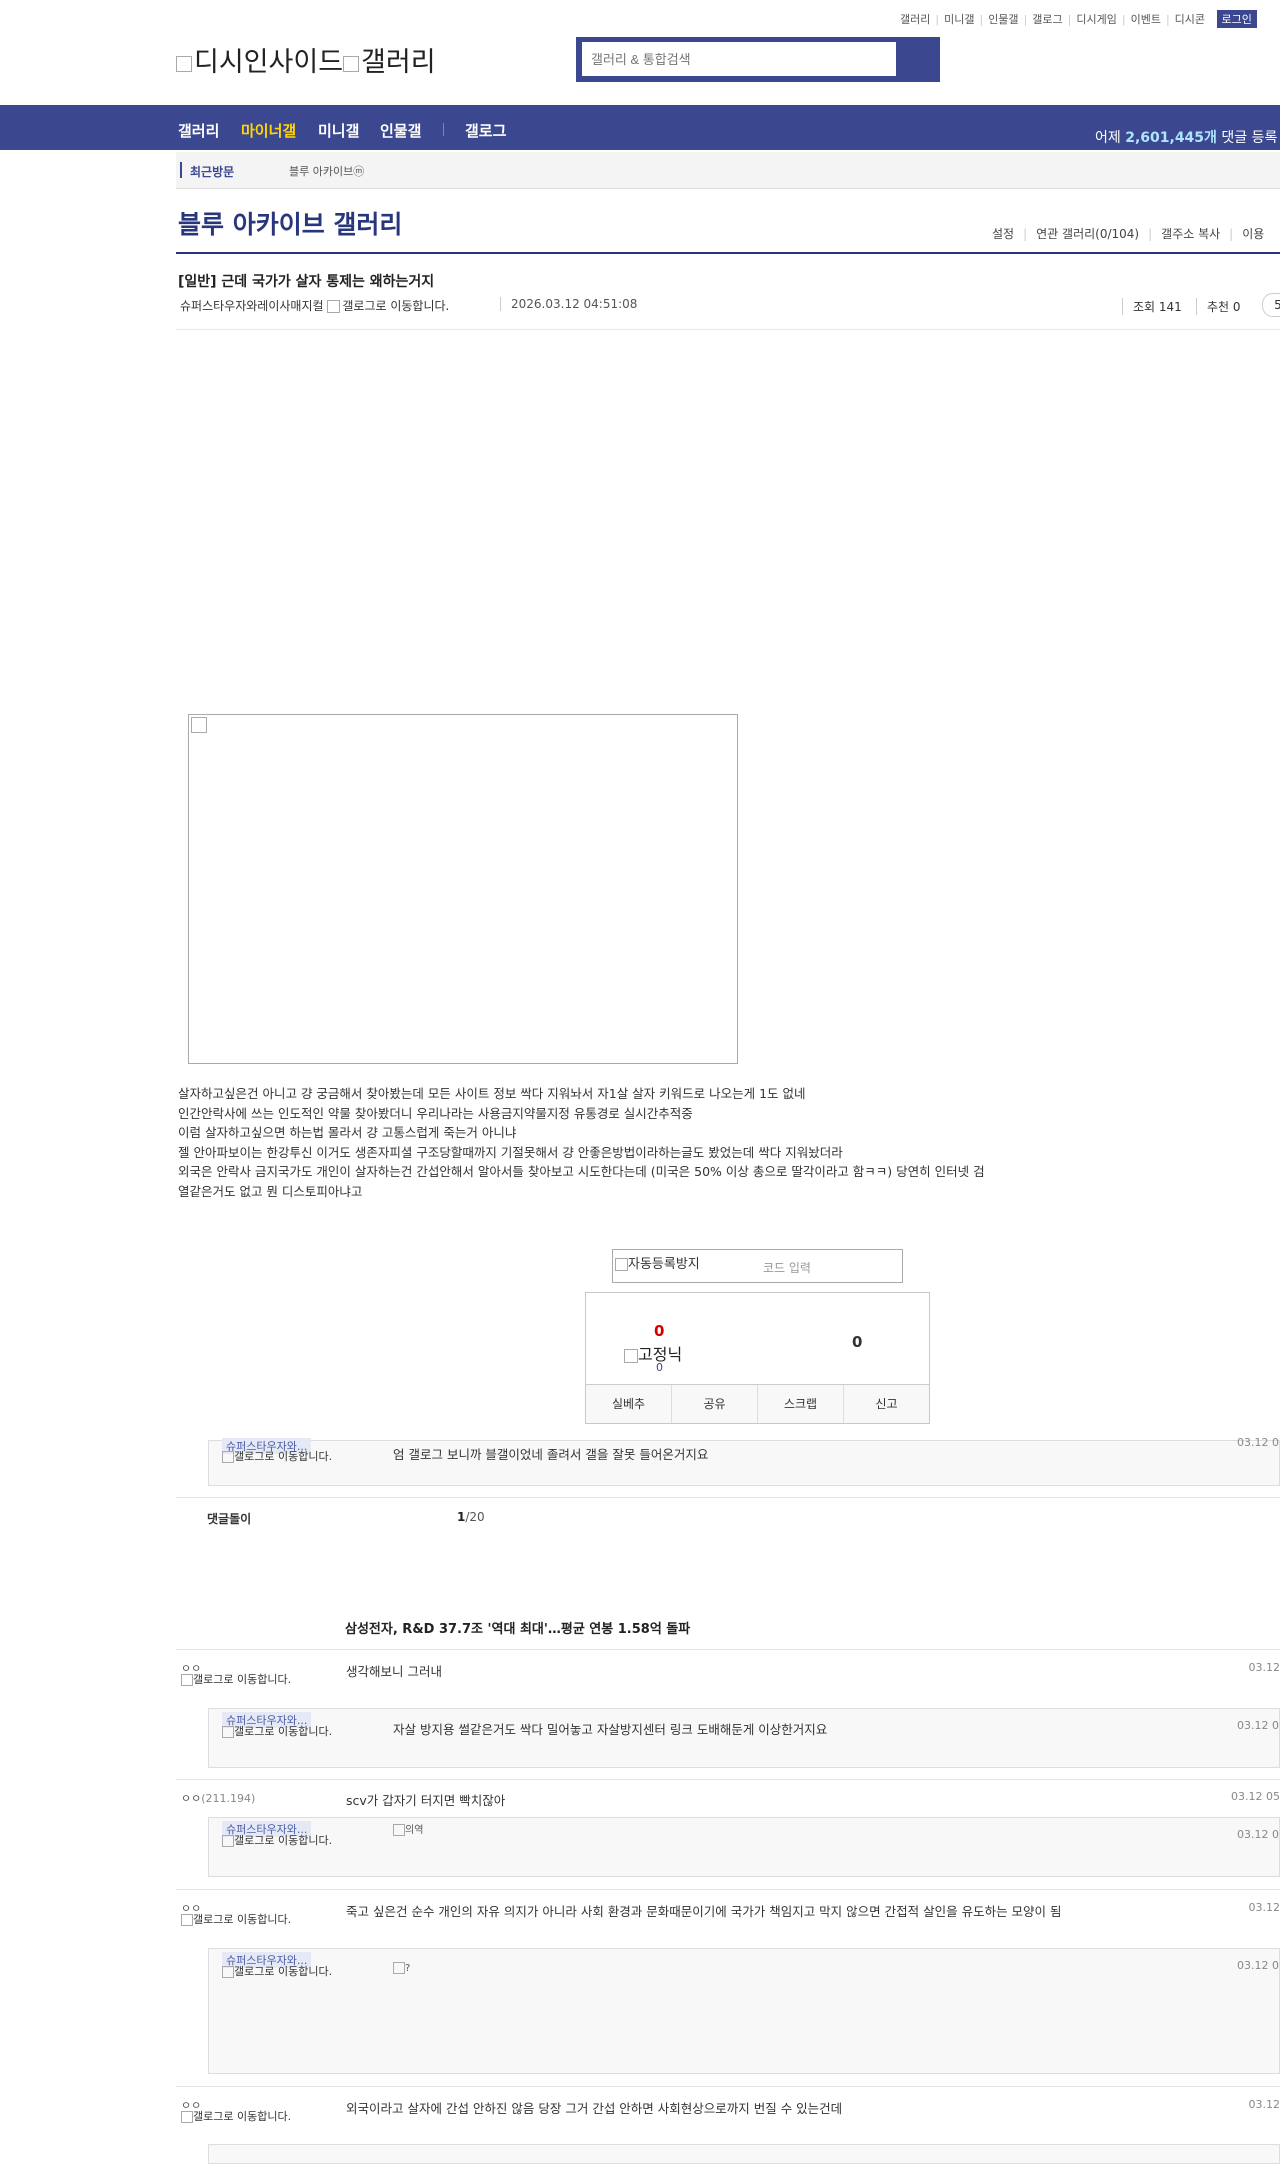 This screenshot has height=2164, width=1280. Describe the element at coordinates (268, 62) in the screenshot. I see `logo-site-text: 디시인사이드` at that location.